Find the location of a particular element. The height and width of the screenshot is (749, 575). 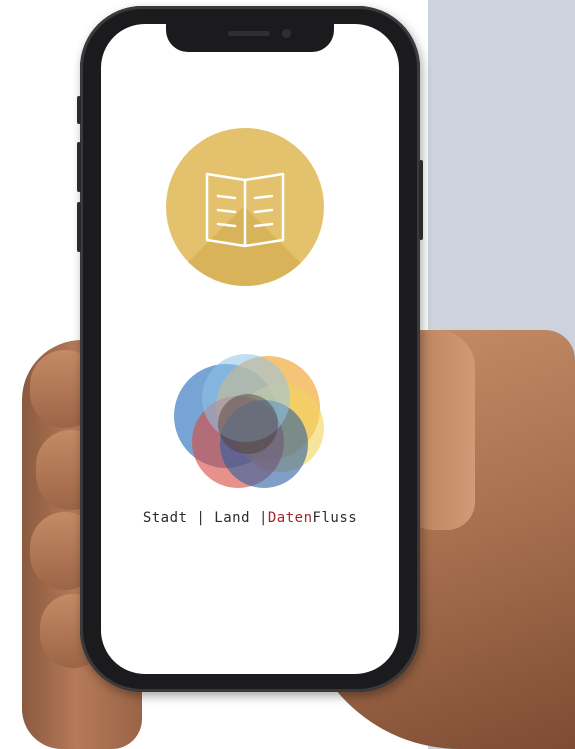

logo-word-stadt: Stadt is located at coordinates (165, 518).